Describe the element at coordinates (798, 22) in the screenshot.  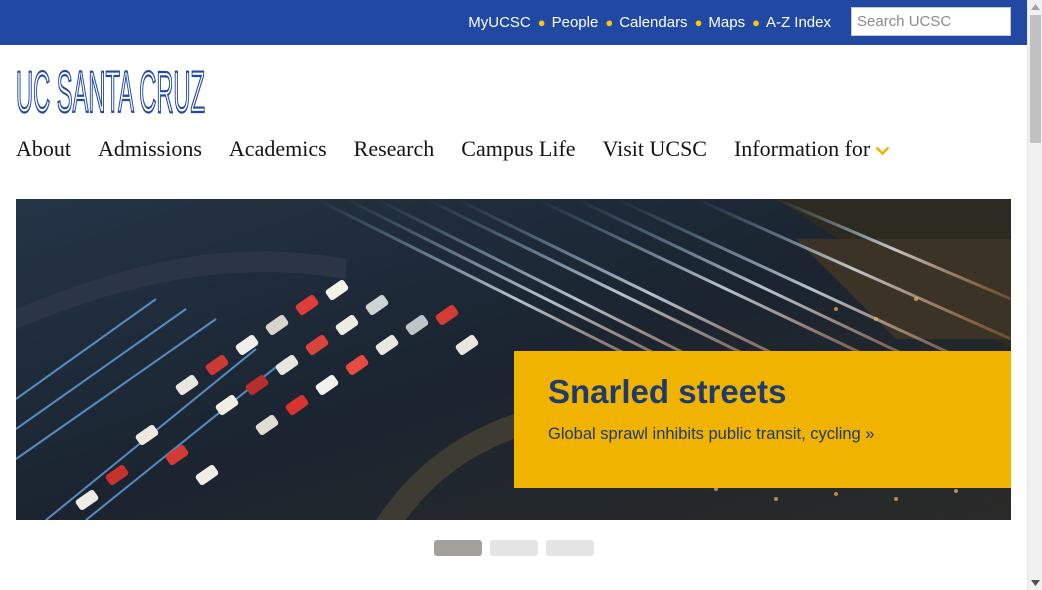
I see `util-link-az-index: A-Z Index` at that location.